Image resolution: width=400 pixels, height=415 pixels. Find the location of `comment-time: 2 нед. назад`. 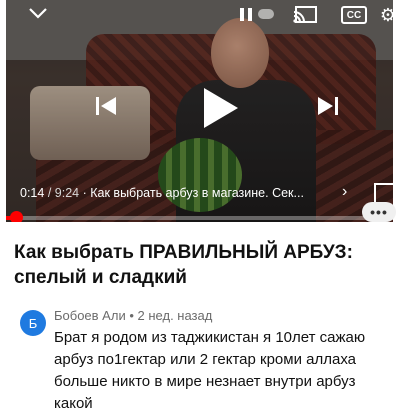

comment-time: 2 нед. назад is located at coordinates (175, 315).